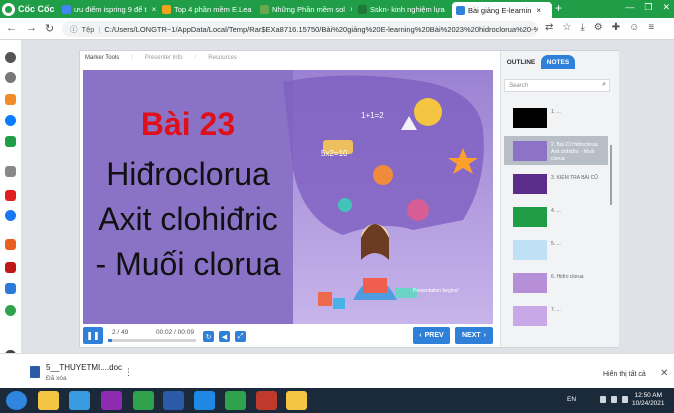 This screenshot has width=674, height=413. Describe the element at coordinates (10, 171) in the screenshot. I see `add-icon` at that location.